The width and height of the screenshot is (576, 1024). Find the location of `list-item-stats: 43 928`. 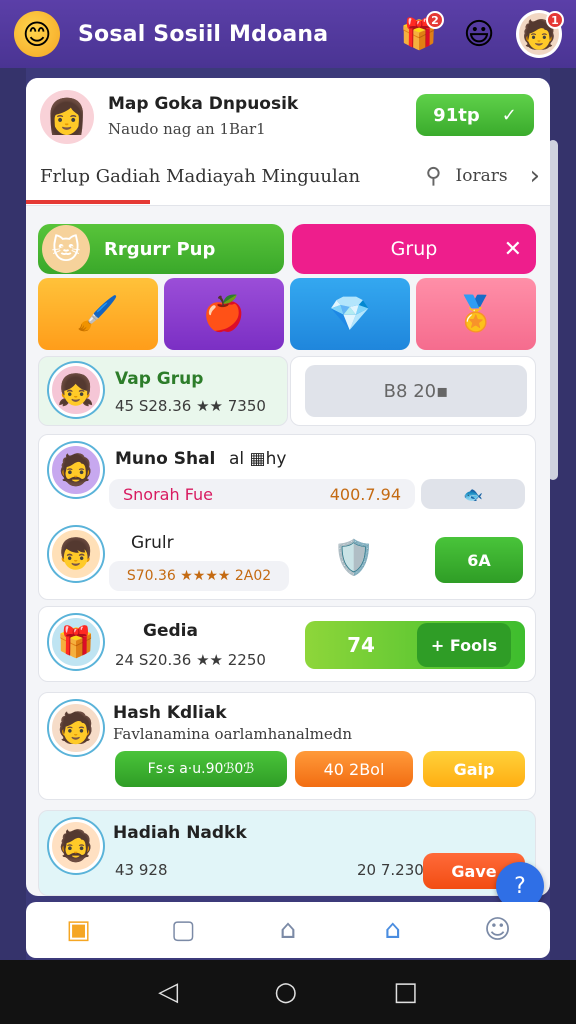

list-item-stats: 43 928 is located at coordinates (141, 870).